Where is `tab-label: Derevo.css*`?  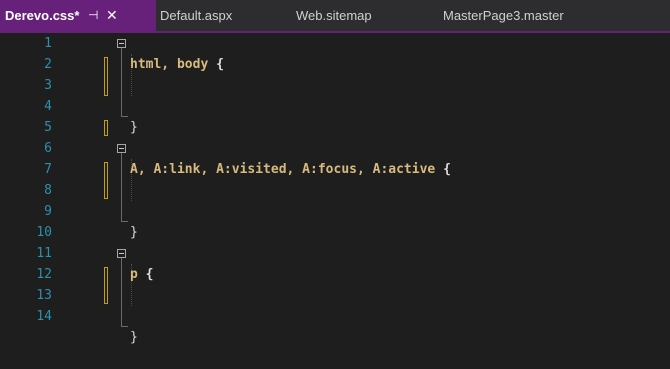
tab-label: Derevo.css* is located at coordinates (42, 15).